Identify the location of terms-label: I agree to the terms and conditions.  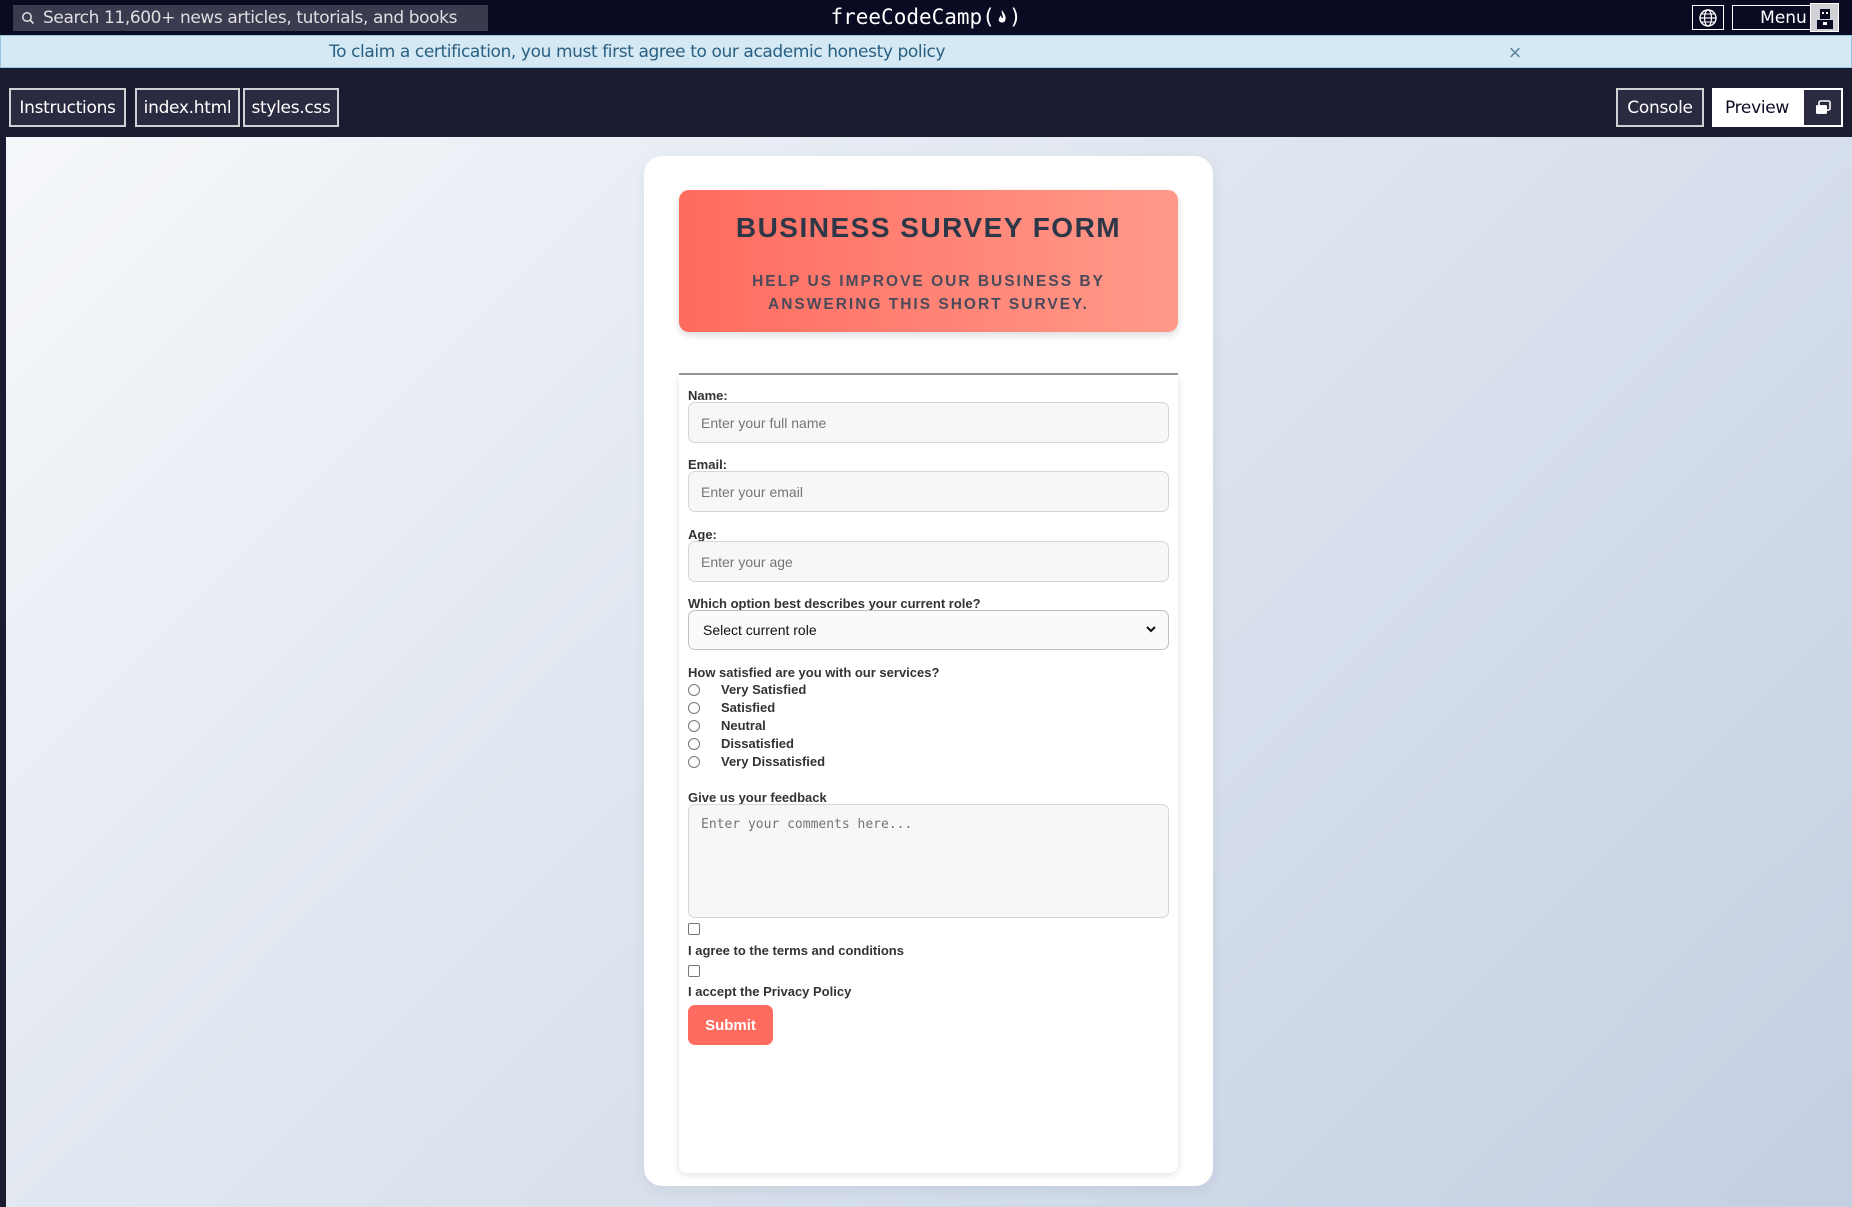
(796, 950).